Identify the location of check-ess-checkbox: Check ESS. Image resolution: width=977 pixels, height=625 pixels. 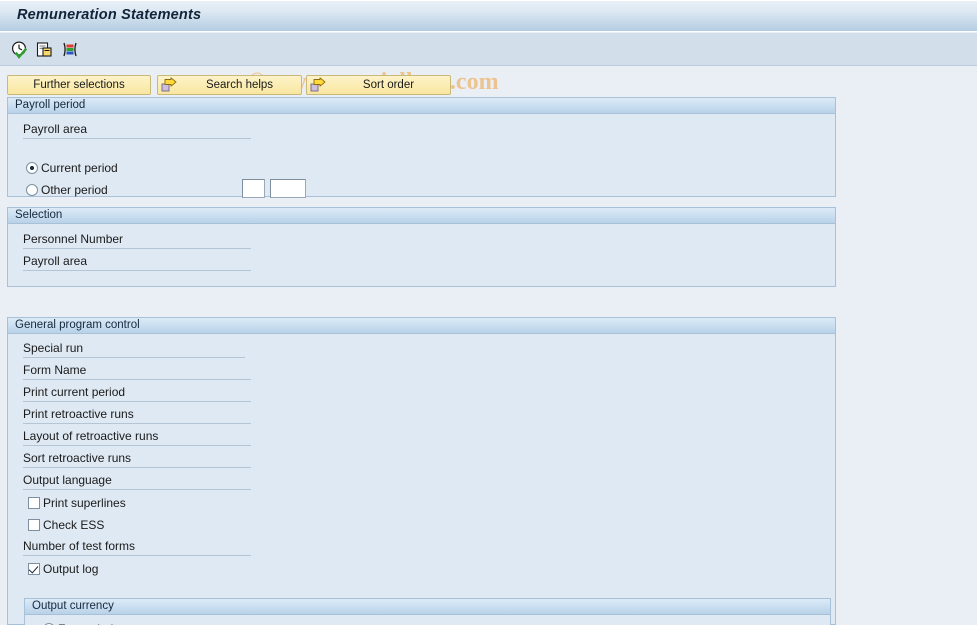
(66, 525).